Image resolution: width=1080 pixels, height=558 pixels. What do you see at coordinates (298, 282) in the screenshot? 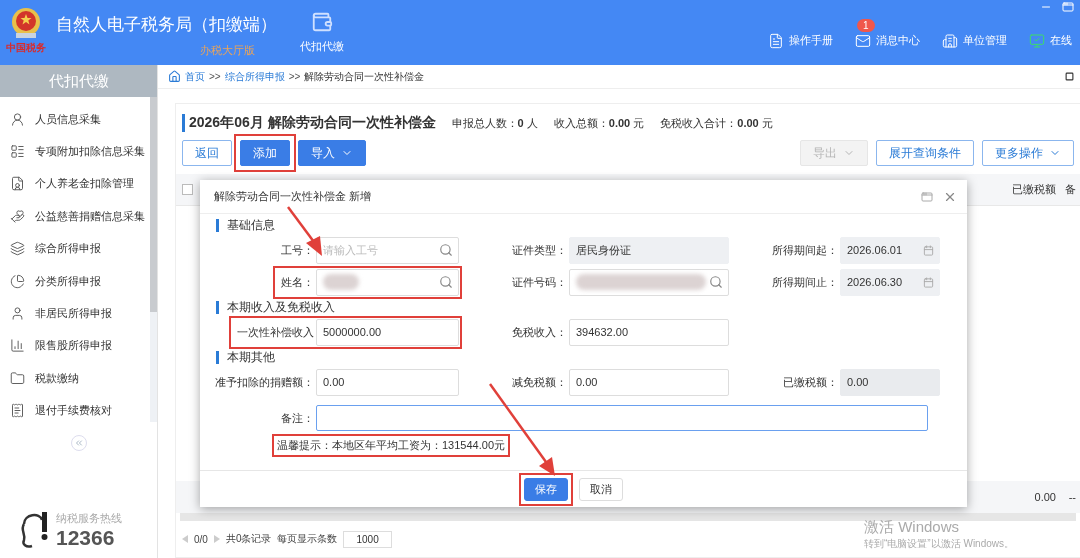
I see `field-label: 姓名：` at bounding box center [298, 282].